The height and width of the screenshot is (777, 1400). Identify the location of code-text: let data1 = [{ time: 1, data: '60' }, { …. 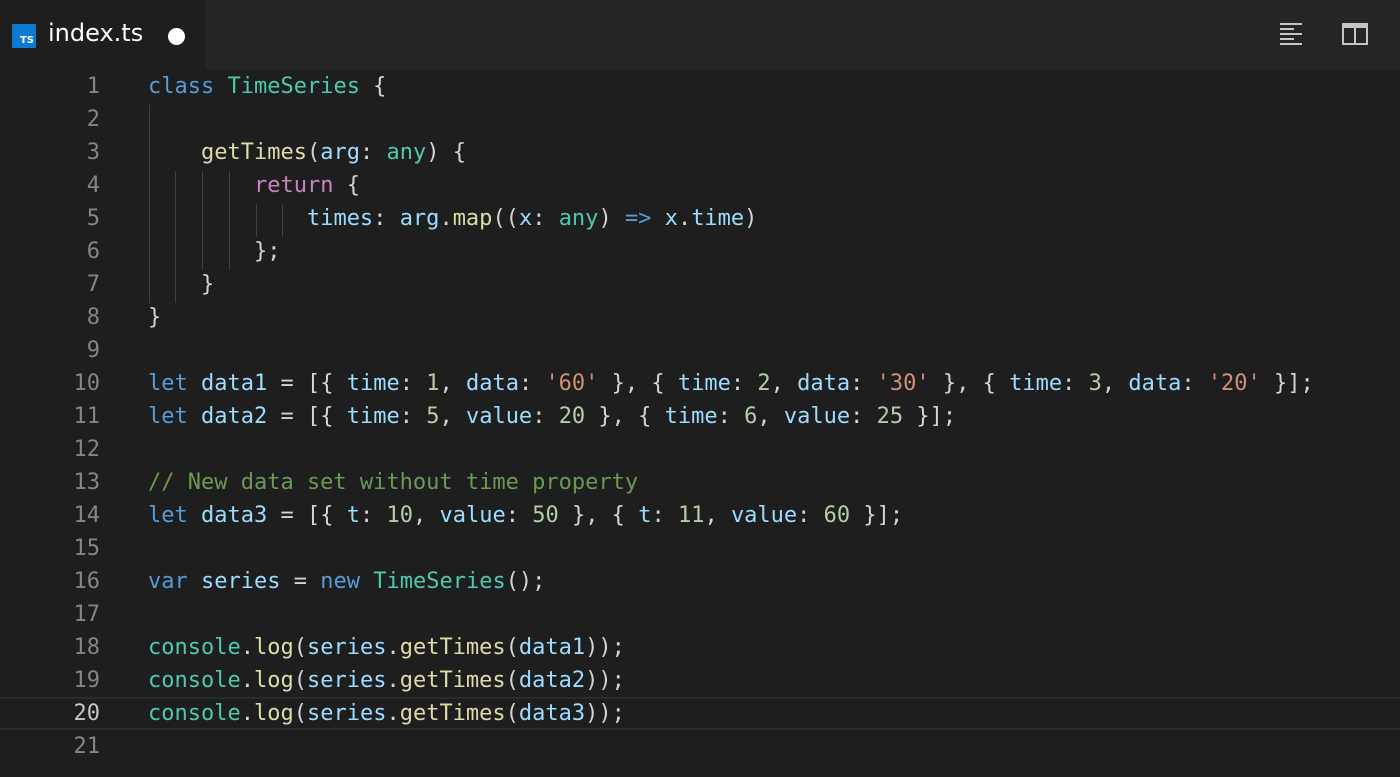
(731, 383).